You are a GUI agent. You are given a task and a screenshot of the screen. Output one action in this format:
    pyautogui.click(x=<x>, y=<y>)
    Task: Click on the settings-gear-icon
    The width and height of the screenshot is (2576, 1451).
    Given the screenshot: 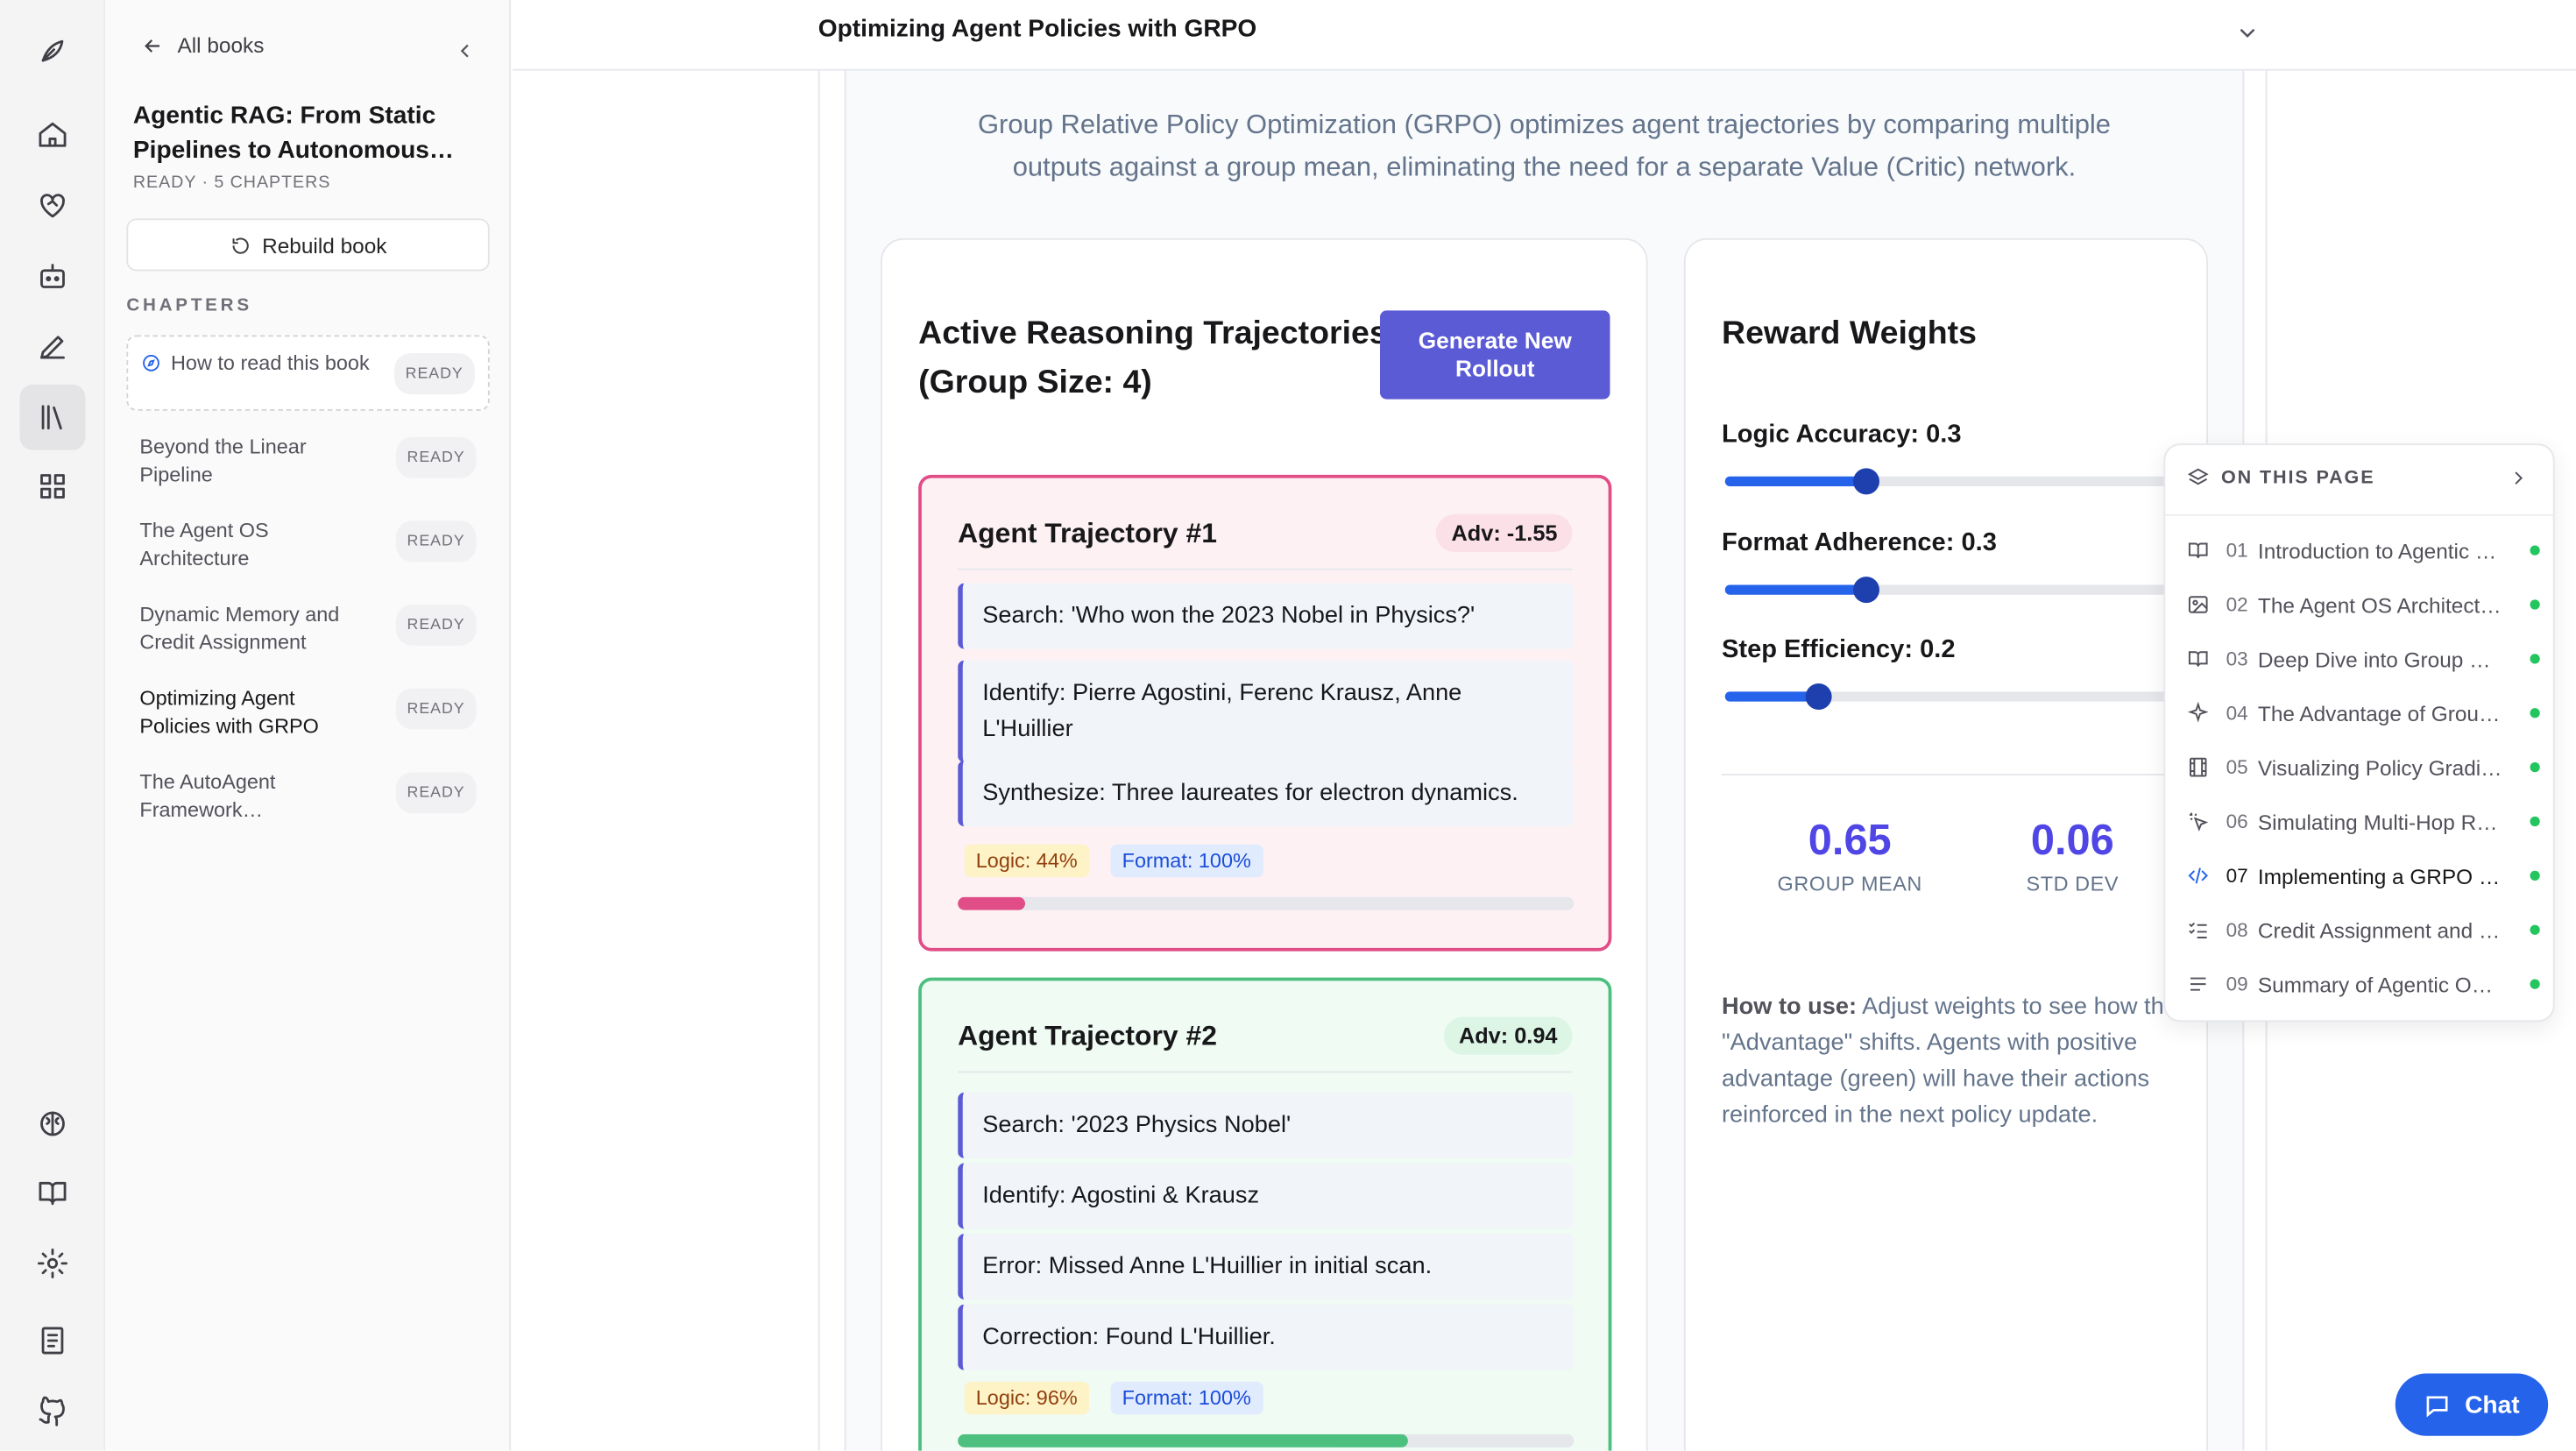 What is the action you would take?
    pyautogui.click(x=53, y=1264)
    